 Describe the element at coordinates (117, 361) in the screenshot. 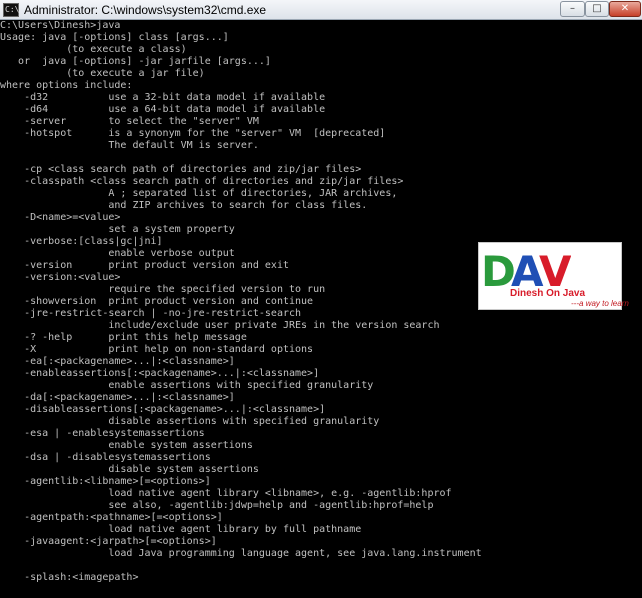

I see `console-line: -ea[:<packagename>...|:<classname>]` at that location.